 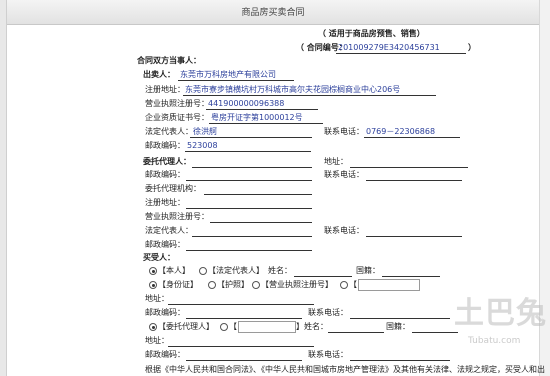 What do you see at coordinates (344, 230) in the screenshot?
I see `agent-phone2-label: 联系电话：` at bounding box center [344, 230].